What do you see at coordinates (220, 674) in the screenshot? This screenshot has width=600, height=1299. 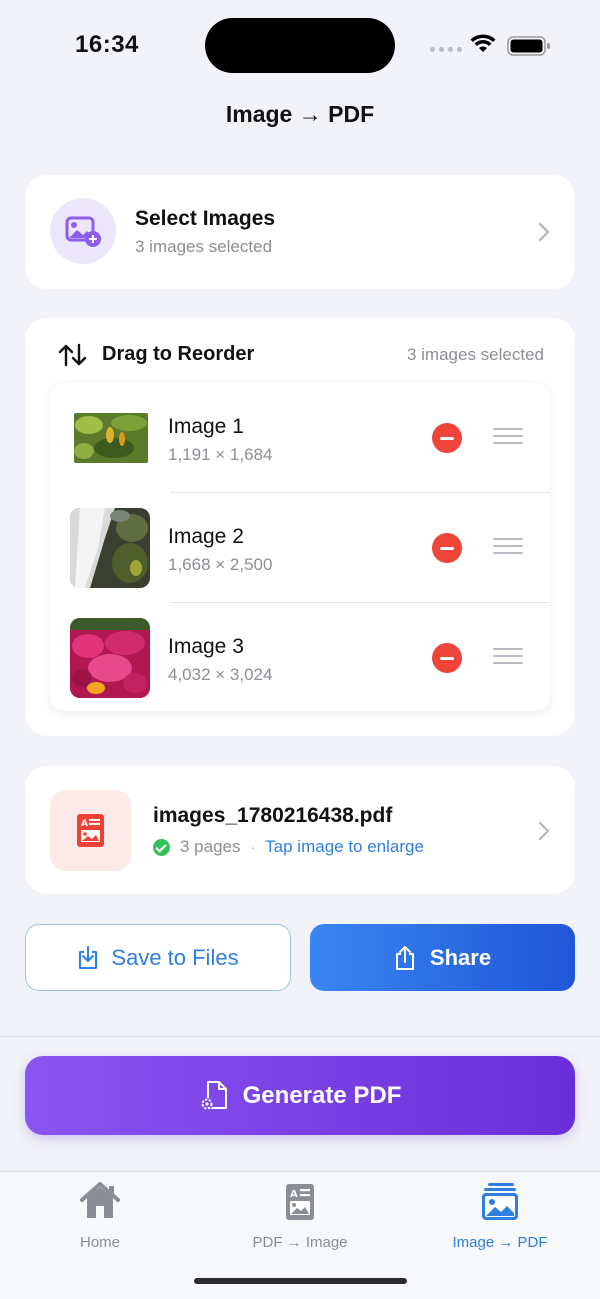 I see `image-dimensions: 4,032 × 3,024` at bounding box center [220, 674].